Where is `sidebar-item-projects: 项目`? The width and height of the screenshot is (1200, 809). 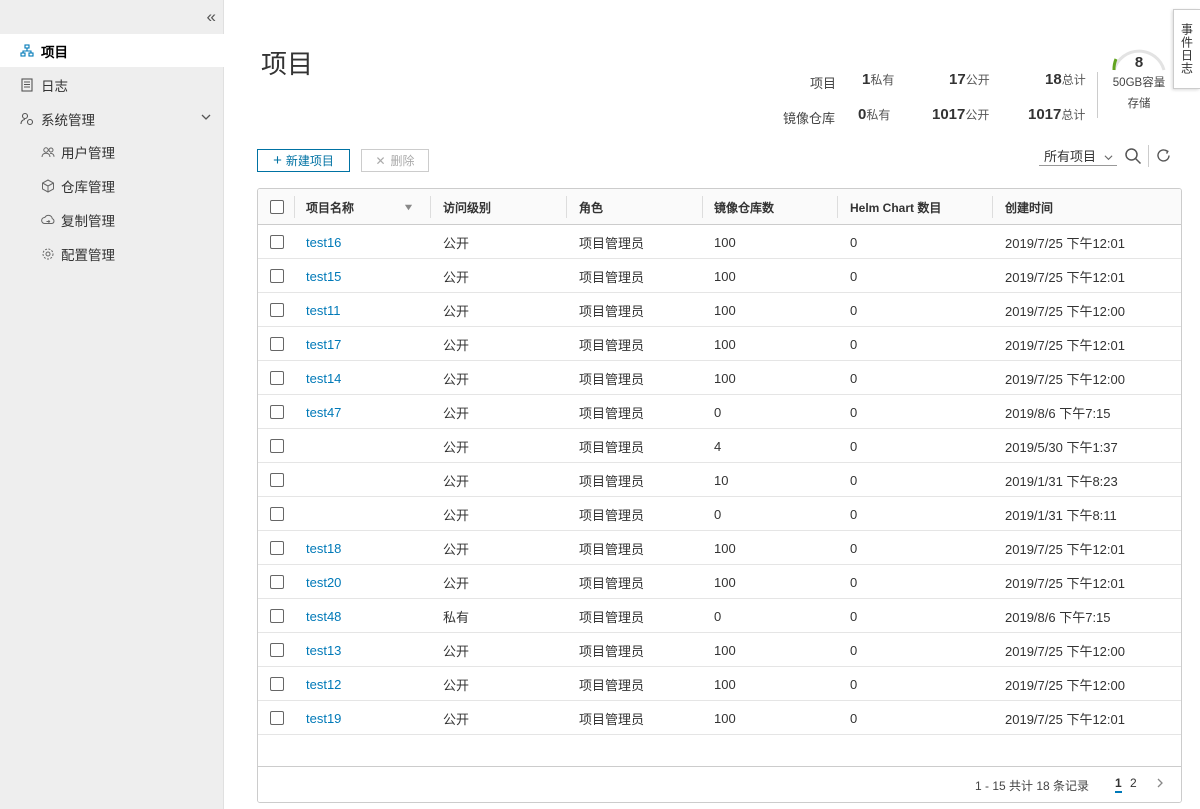
sidebar-item-projects: 项目 is located at coordinates (112, 50).